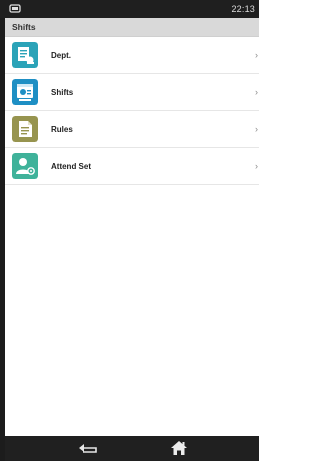  I want to click on status-clock: 22:13, so click(243, 9).